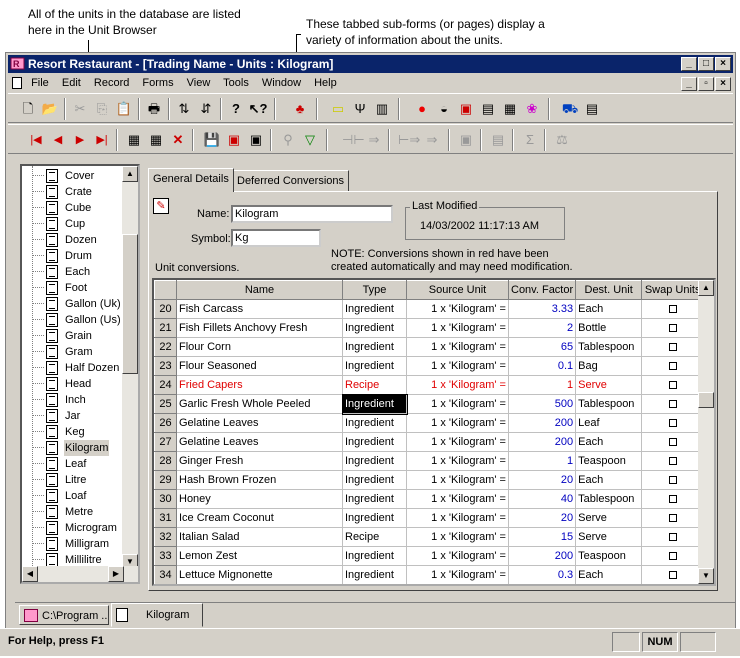 The width and height of the screenshot is (740, 658). Describe the element at coordinates (178, 140) in the screenshot. I see `delete-record-icon: ✕` at that location.